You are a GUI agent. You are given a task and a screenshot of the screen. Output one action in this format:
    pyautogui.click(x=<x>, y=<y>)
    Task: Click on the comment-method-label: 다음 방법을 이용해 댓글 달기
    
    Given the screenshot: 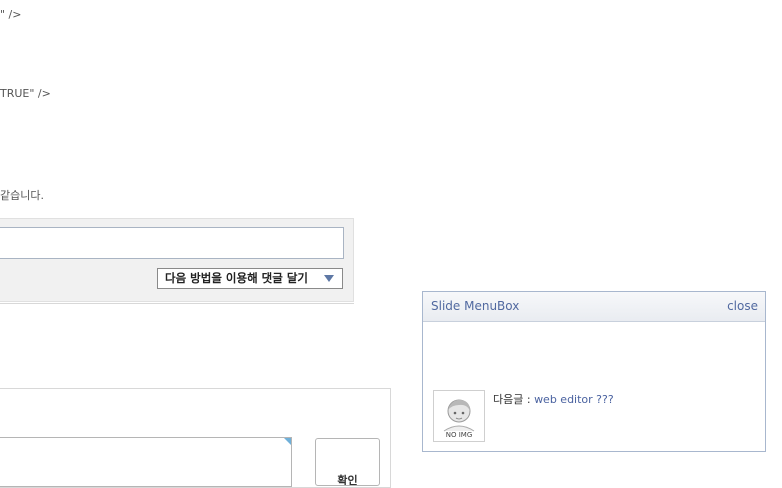 What is the action you would take?
    pyautogui.click(x=236, y=278)
    